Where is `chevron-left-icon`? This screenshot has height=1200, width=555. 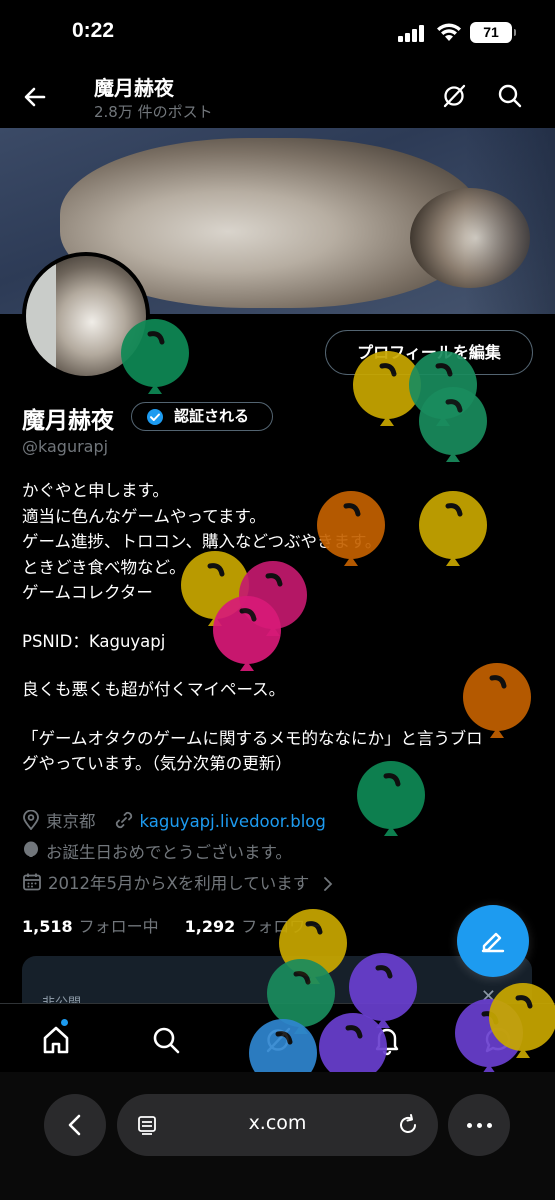
chevron-left-icon is located at coordinates (74, 1125).